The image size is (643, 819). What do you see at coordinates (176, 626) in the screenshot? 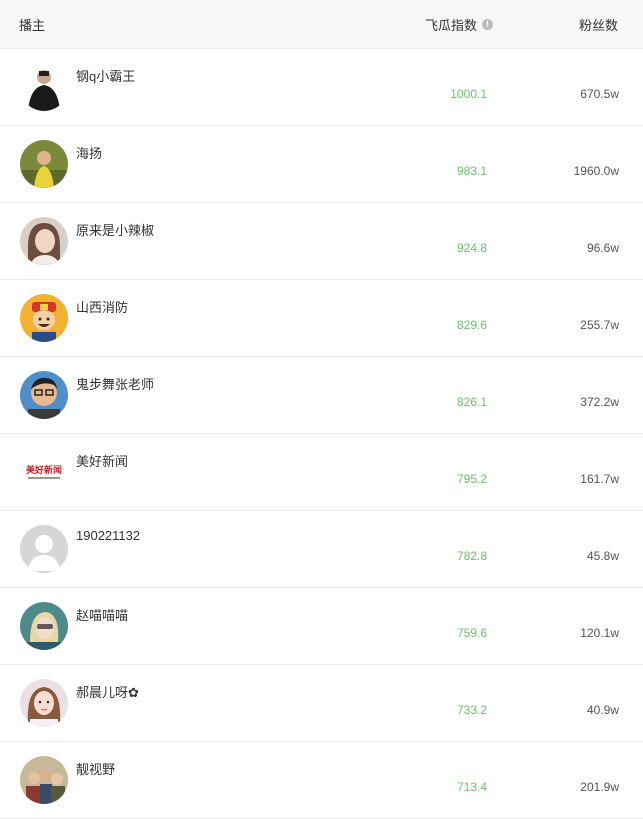
I see `anchor-cell: 赵喵喵喵` at bounding box center [176, 626].